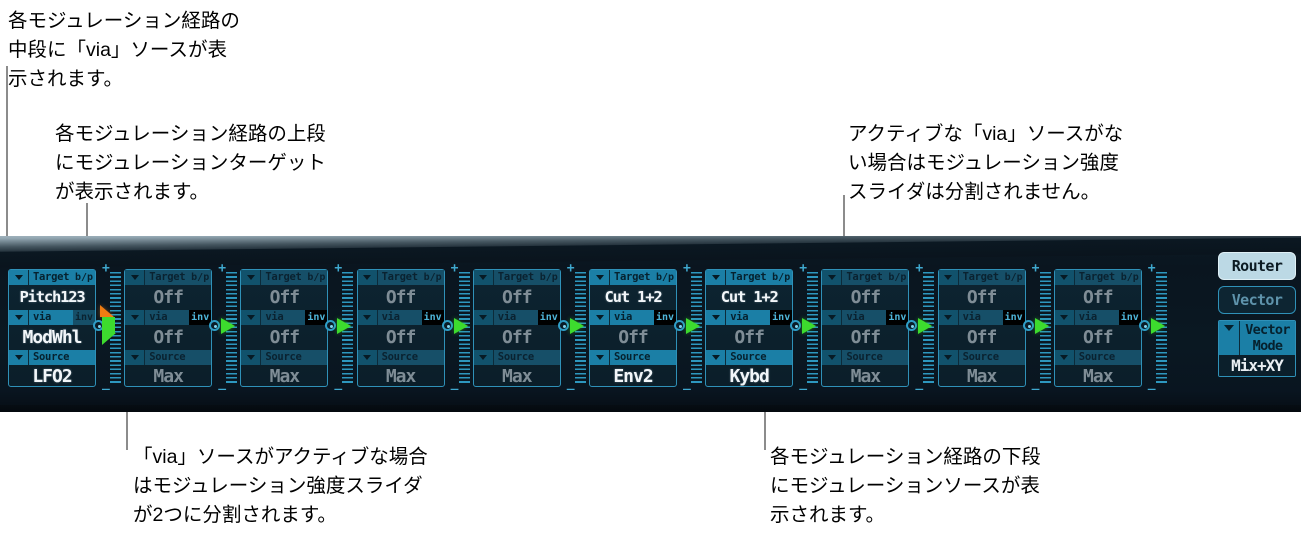 The image size is (1301, 548). What do you see at coordinates (982, 337) in the screenshot?
I see `via-value-9: Off` at bounding box center [982, 337].